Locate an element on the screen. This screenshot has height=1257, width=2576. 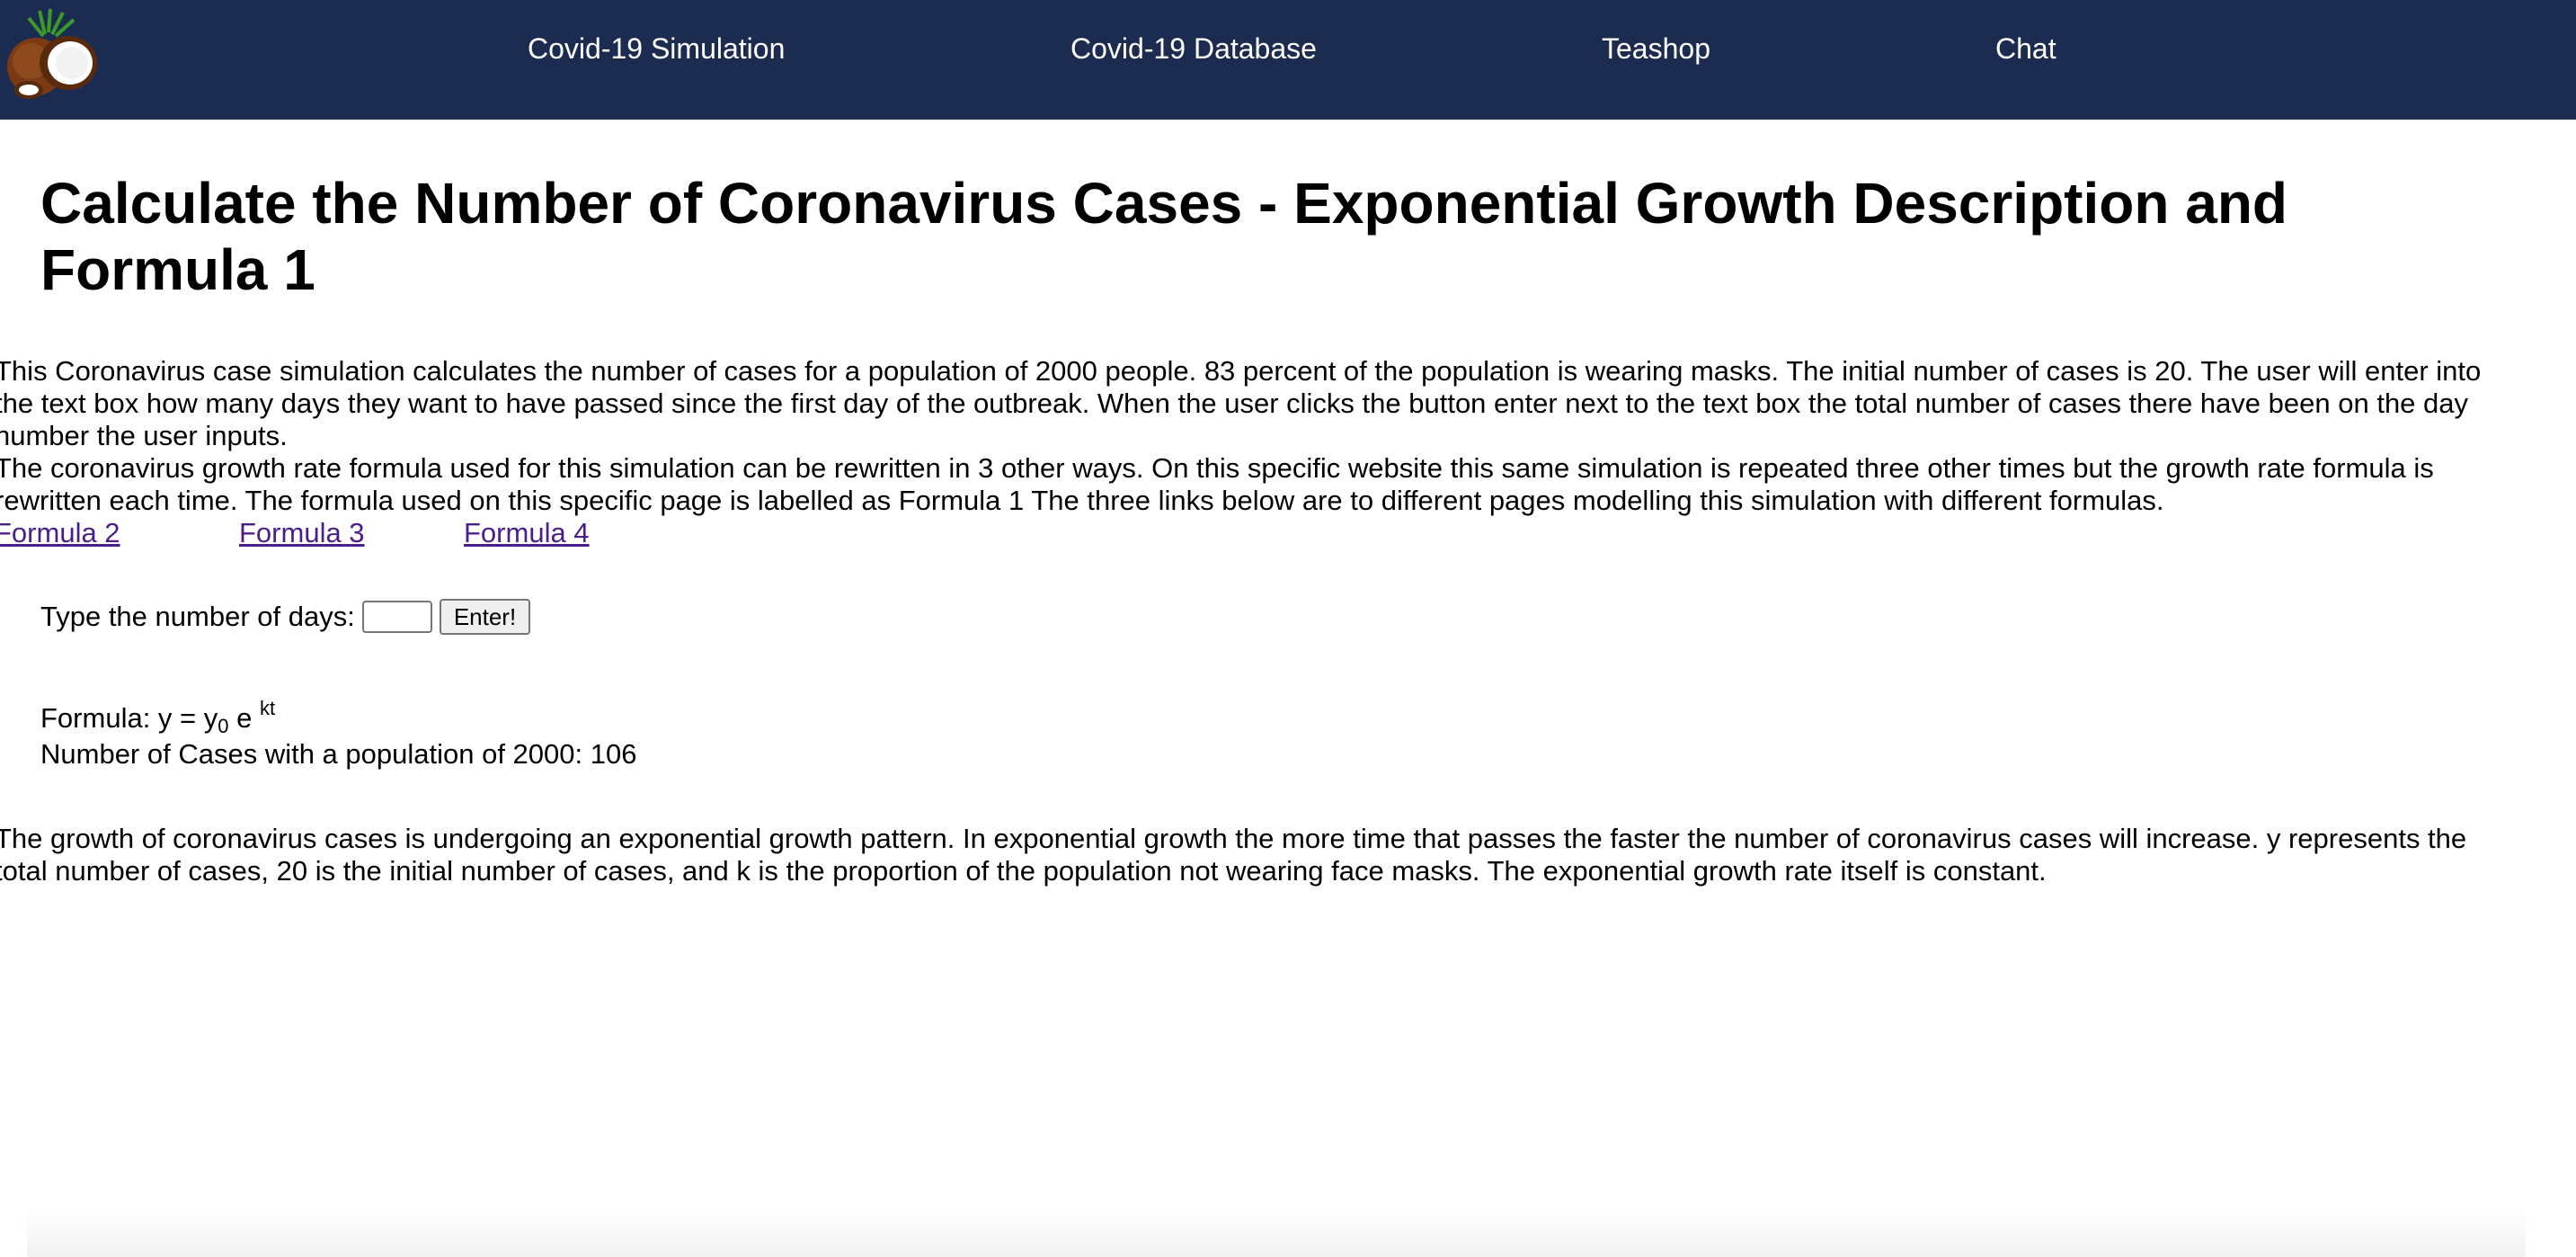
bottom-shadow is located at coordinates (1276, 1233).